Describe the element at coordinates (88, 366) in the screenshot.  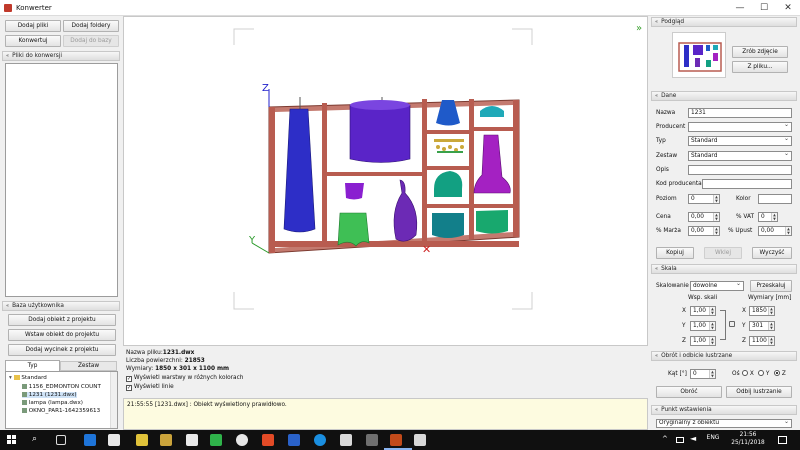
I see `tab-set: Zestaw` at that location.